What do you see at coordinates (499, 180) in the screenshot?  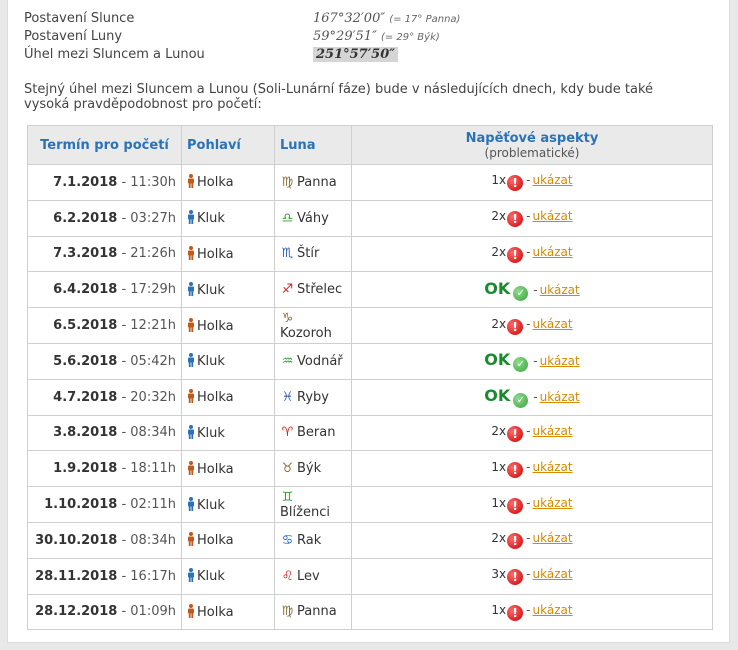 I see `aspect-count: 1x` at bounding box center [499, 180].